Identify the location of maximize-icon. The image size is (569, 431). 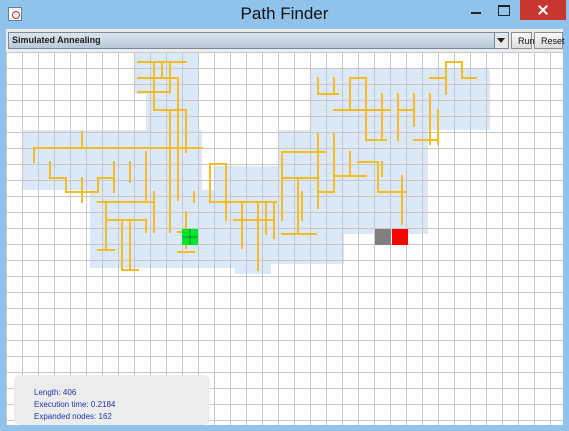
(504, 10).